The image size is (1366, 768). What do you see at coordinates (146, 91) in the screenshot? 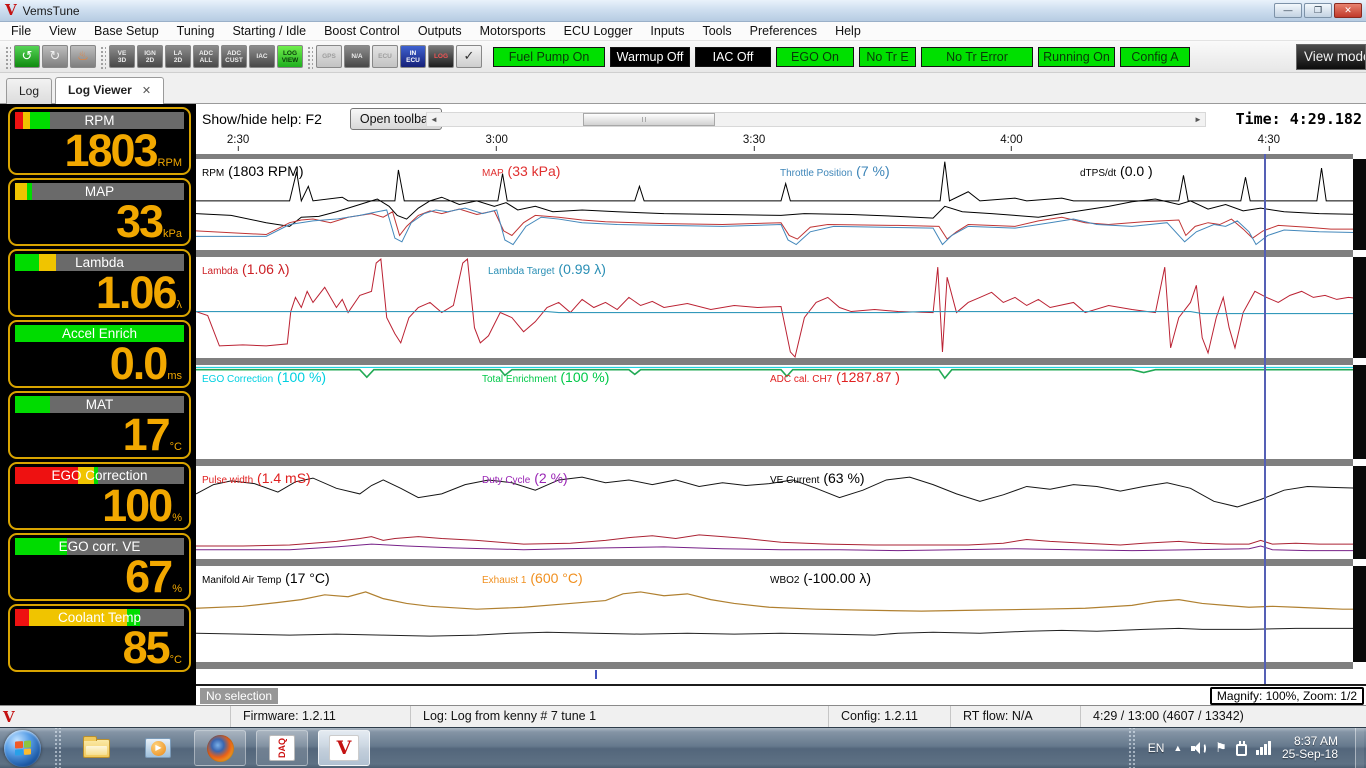
I see `tab-close-icon: ✕` at bounding box center [146, 91].